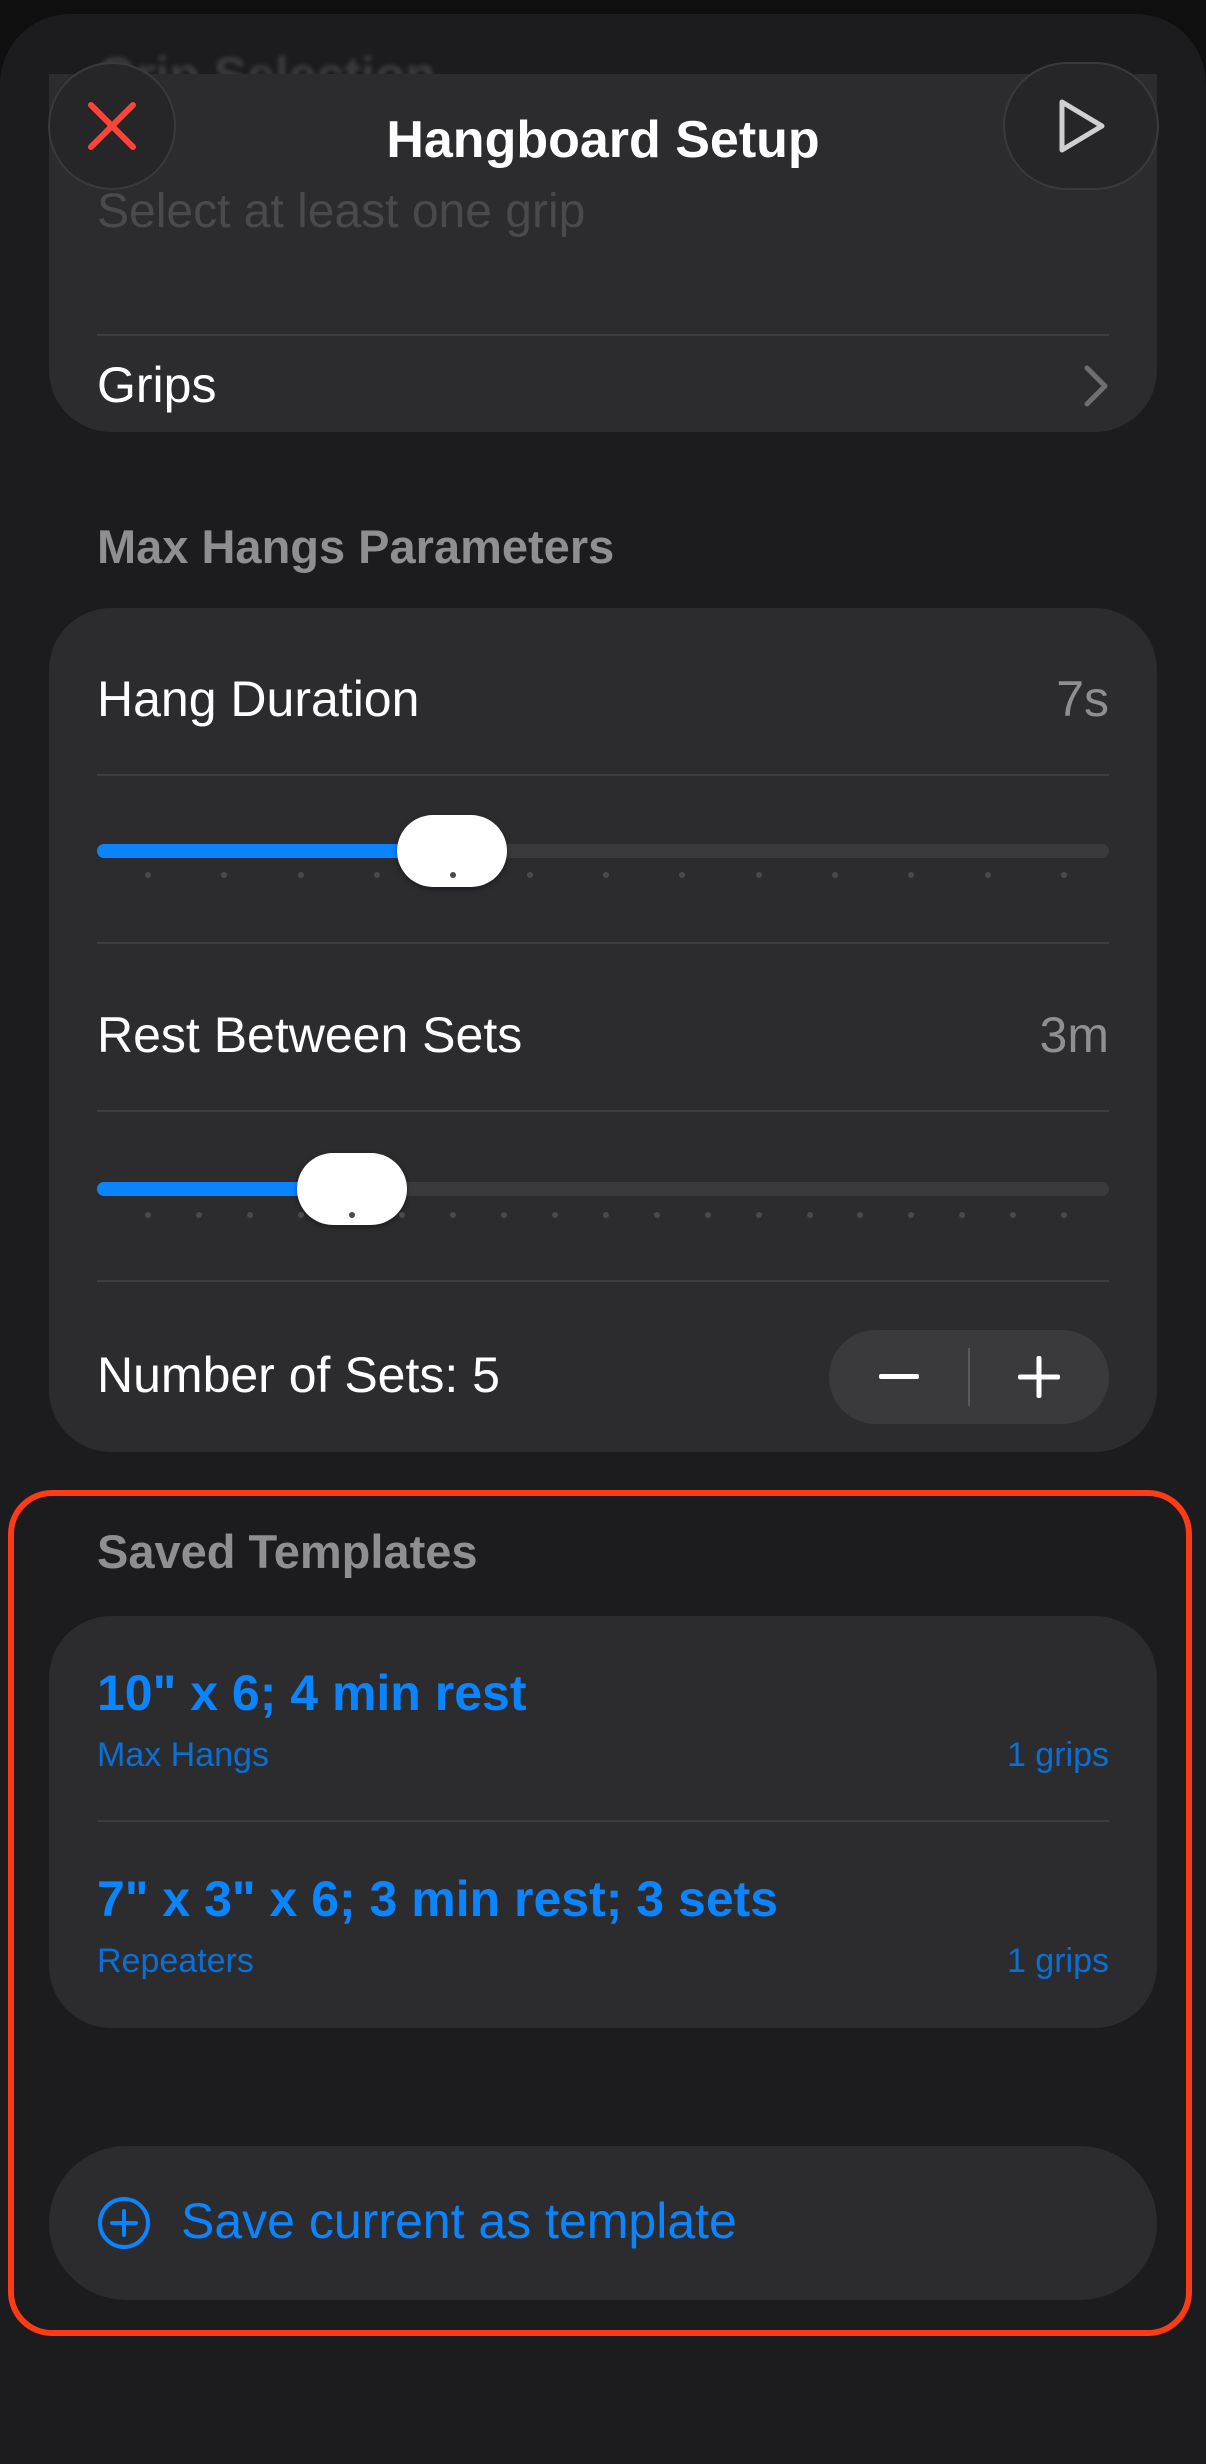 Image resolution: width=1206 pixels, height=2464 pixels. Describe the element at coordinates (603, 1189) in the screenshot. I see `rest-between-sets-slider` at that location.